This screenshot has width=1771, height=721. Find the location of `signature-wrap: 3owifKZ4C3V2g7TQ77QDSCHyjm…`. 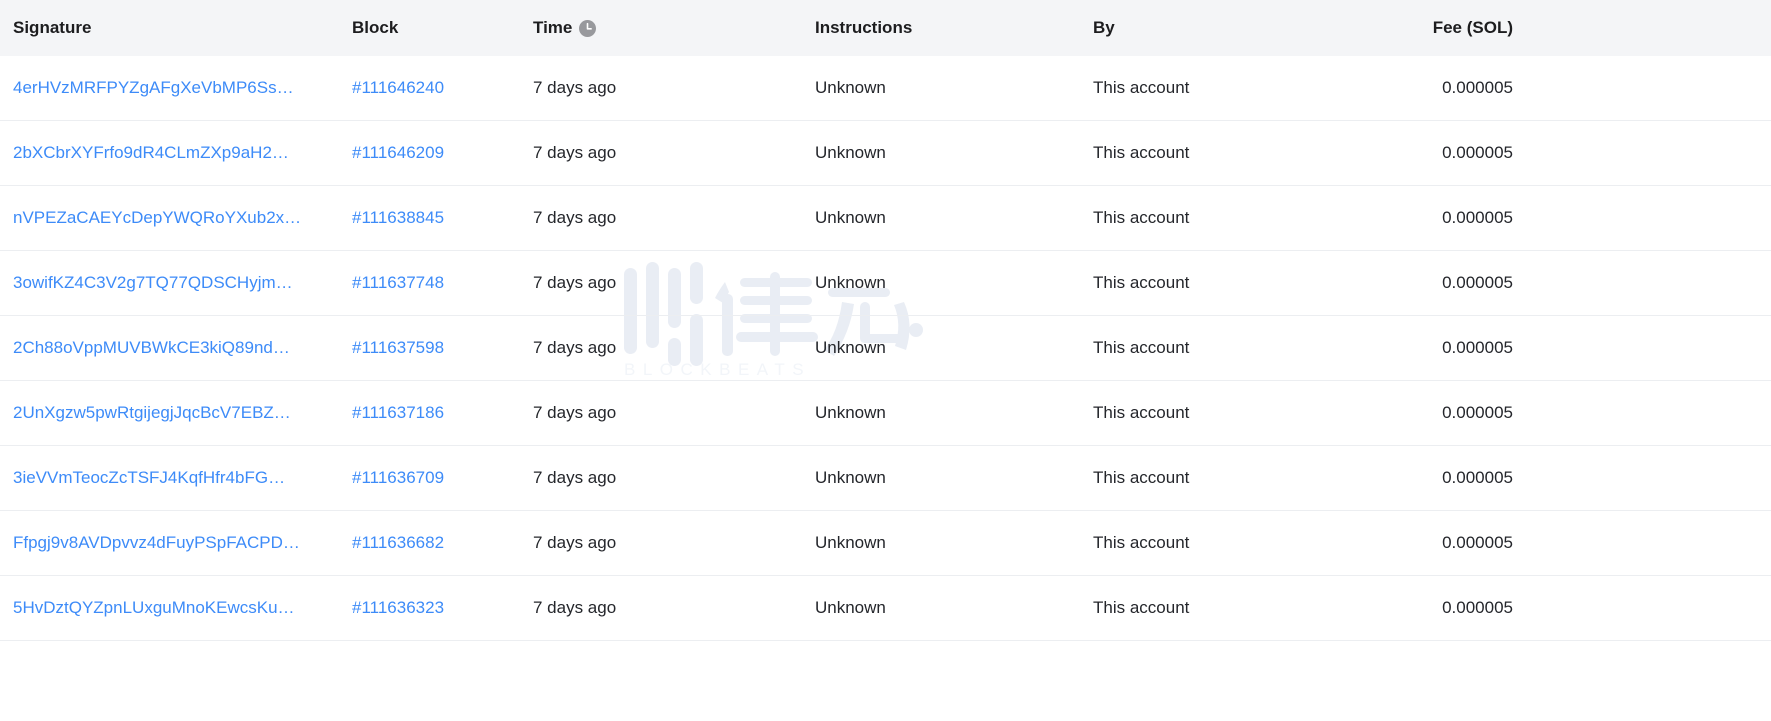

signature-wrap: 3owifKZ4C3V2g7TQ77QDSCHyjm… is located at coordinates (165, 283).